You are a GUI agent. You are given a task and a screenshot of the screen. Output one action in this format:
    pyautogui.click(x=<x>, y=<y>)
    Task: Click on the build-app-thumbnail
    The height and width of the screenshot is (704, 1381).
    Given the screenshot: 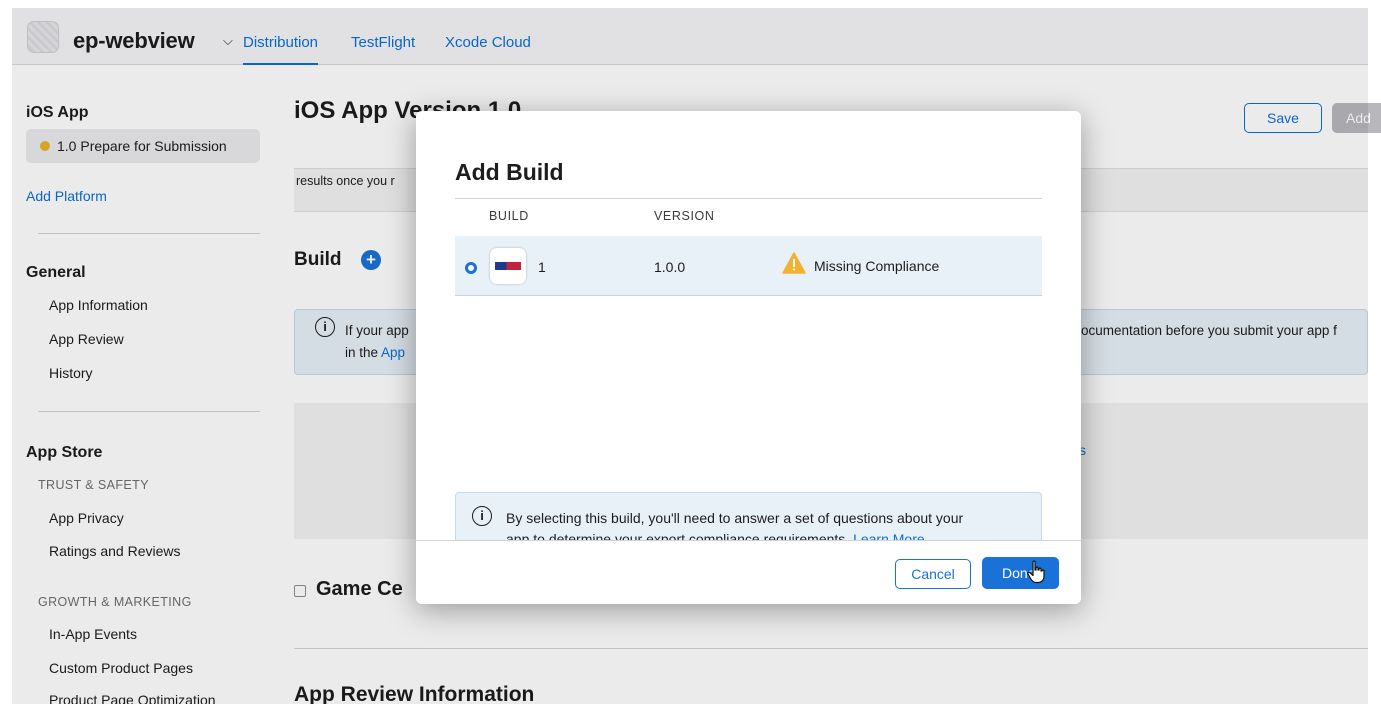 What is the action you would take?
    pyautogui.click(x=508, y=266)
    